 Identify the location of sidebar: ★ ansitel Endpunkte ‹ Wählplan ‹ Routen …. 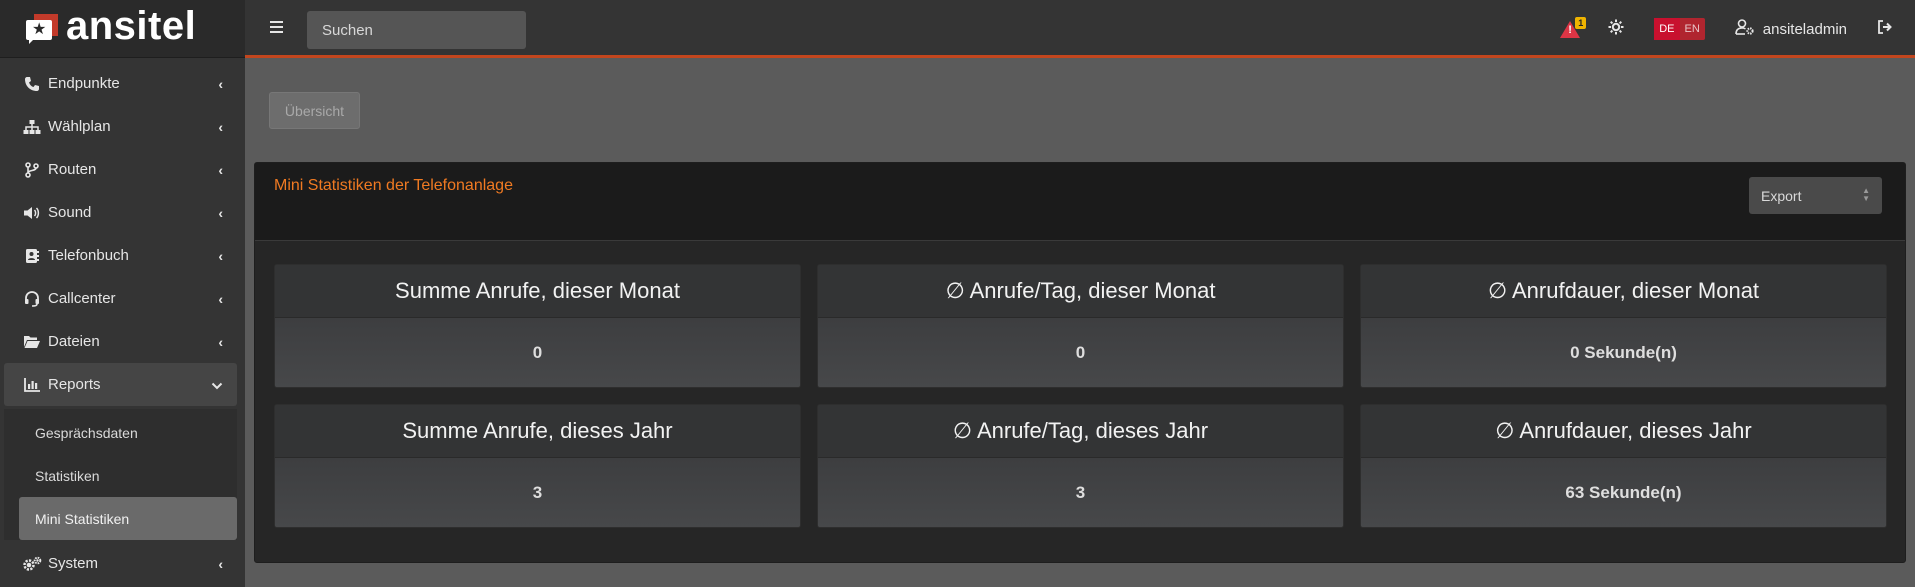
(122, 293).